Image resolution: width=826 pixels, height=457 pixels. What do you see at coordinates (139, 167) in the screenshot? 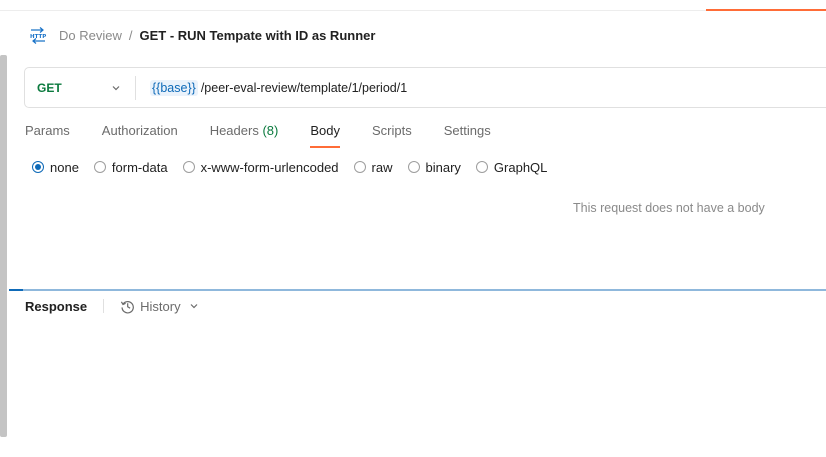
I see `body-type-form-data-label: form-data` at bounding box center [139, 167].